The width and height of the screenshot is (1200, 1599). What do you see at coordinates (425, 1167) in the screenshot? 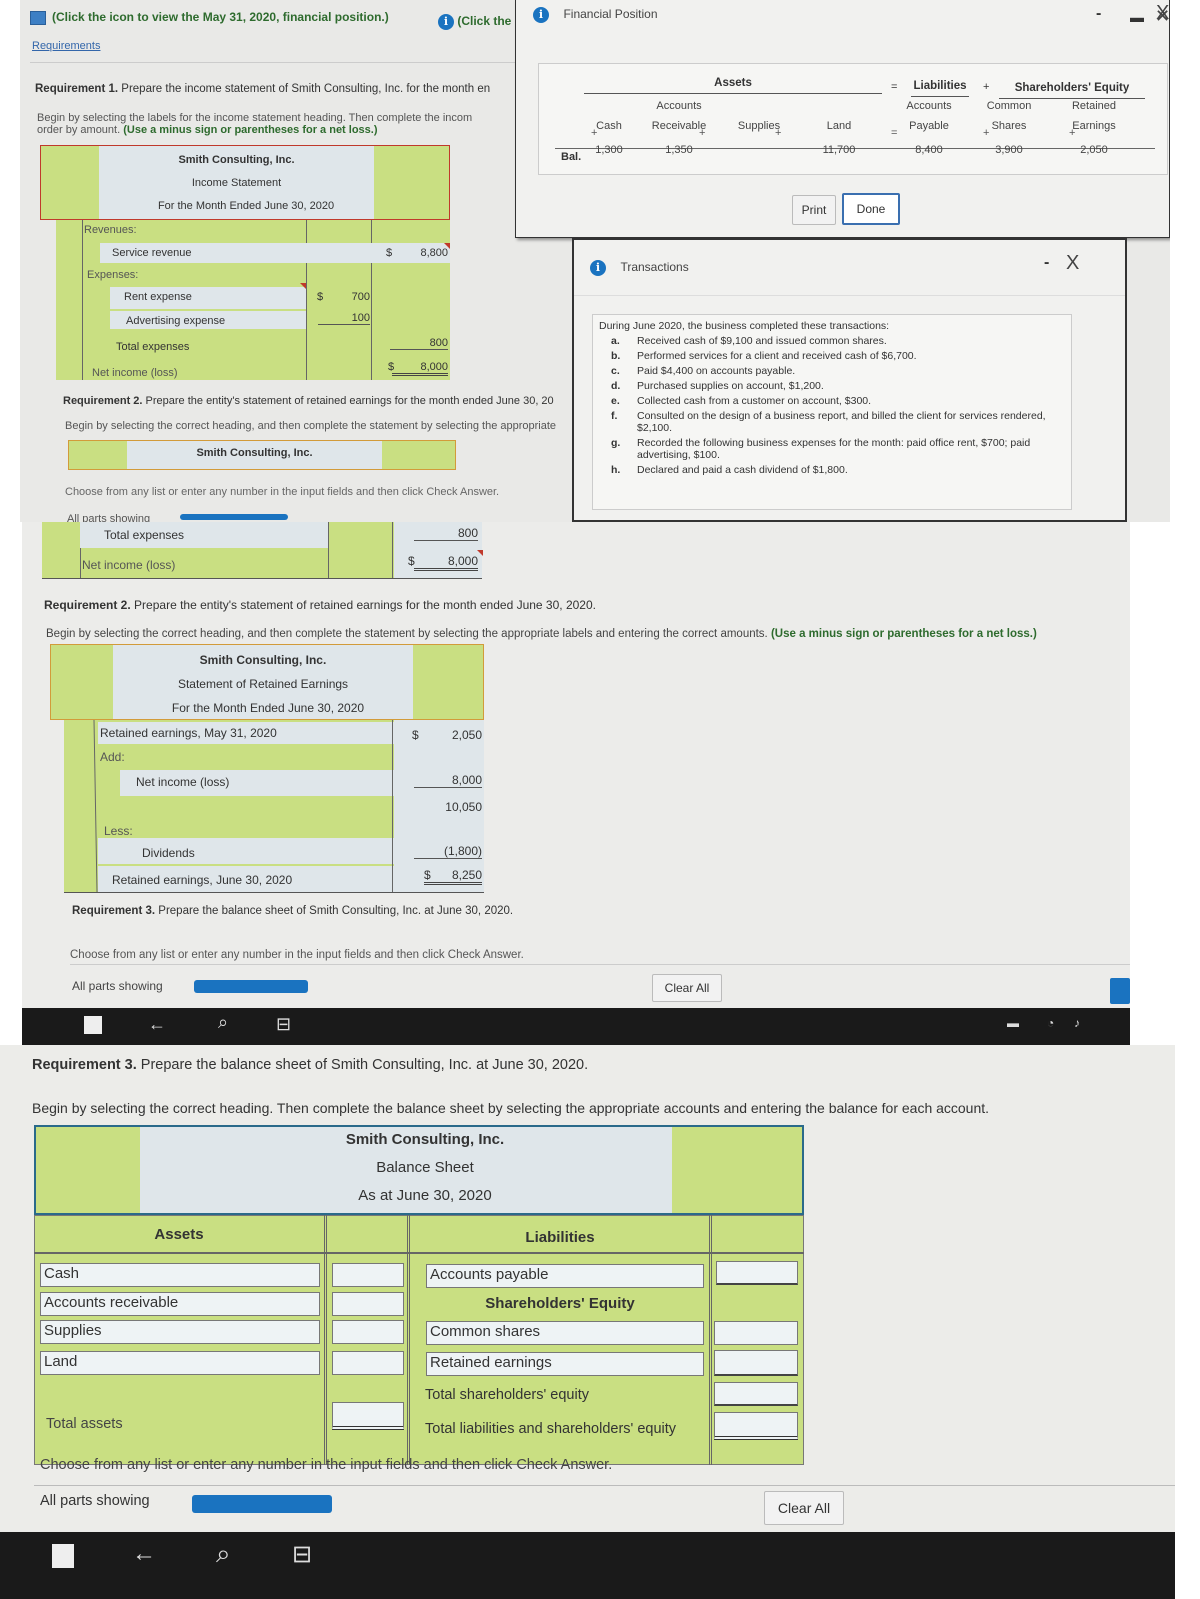
I see `statement-title: Balance Sheet` at bounding box center [425, 1167].